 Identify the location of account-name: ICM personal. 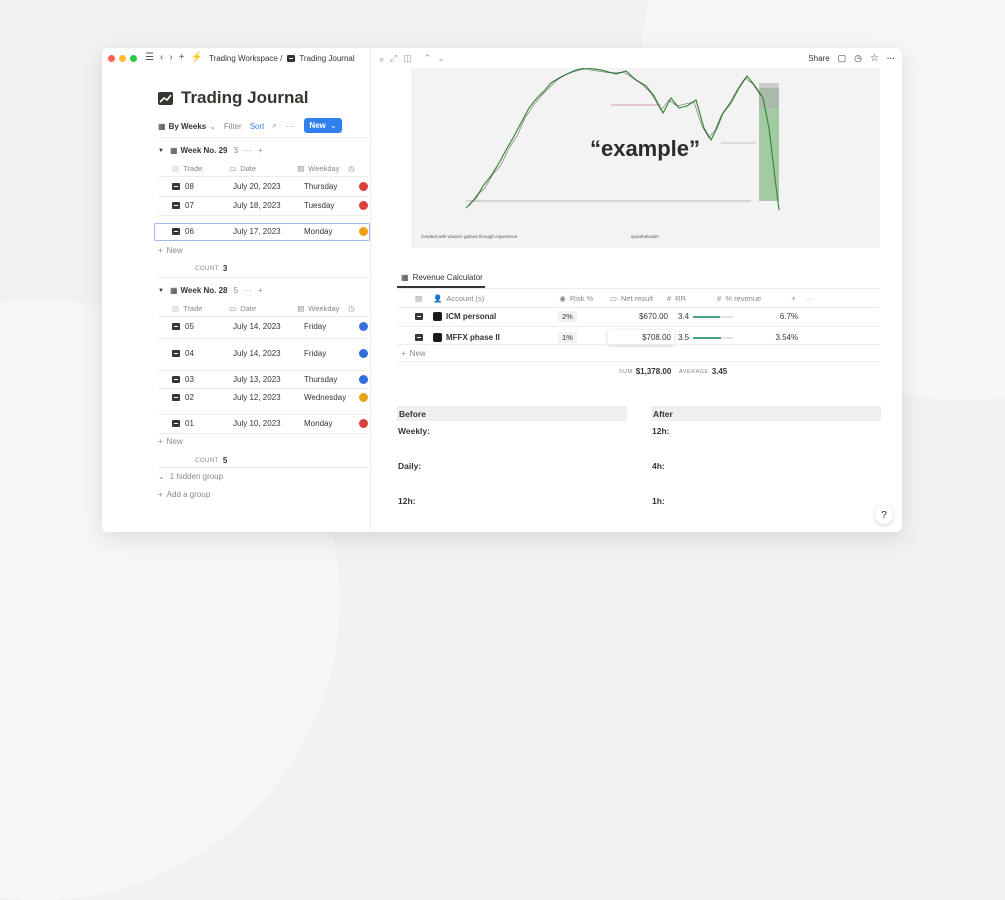
(471, 316).